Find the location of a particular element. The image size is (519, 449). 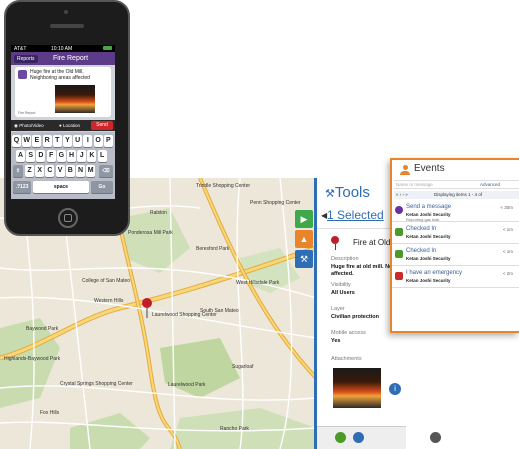

keyboard-key: O is located at coordinates (98, 141).